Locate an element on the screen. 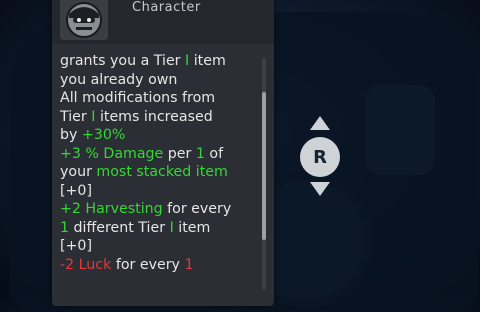  description-line: you already own is located at coordinates (160, 80).